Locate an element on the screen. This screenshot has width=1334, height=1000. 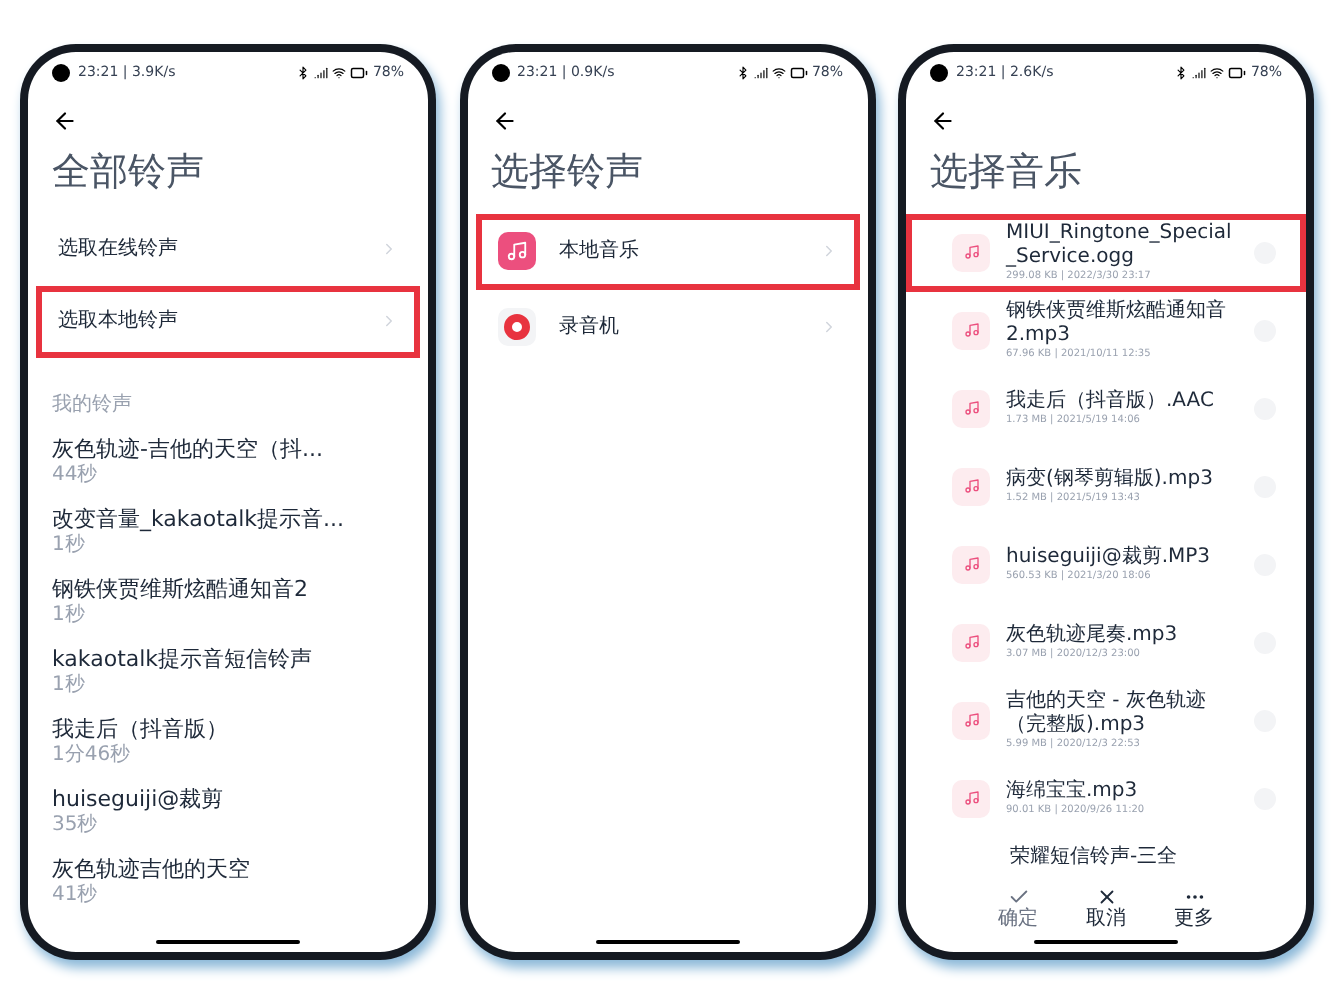
file-name: MIUI_Ringtone_Special_Service.ogg is located at coordinates (1120, 245).